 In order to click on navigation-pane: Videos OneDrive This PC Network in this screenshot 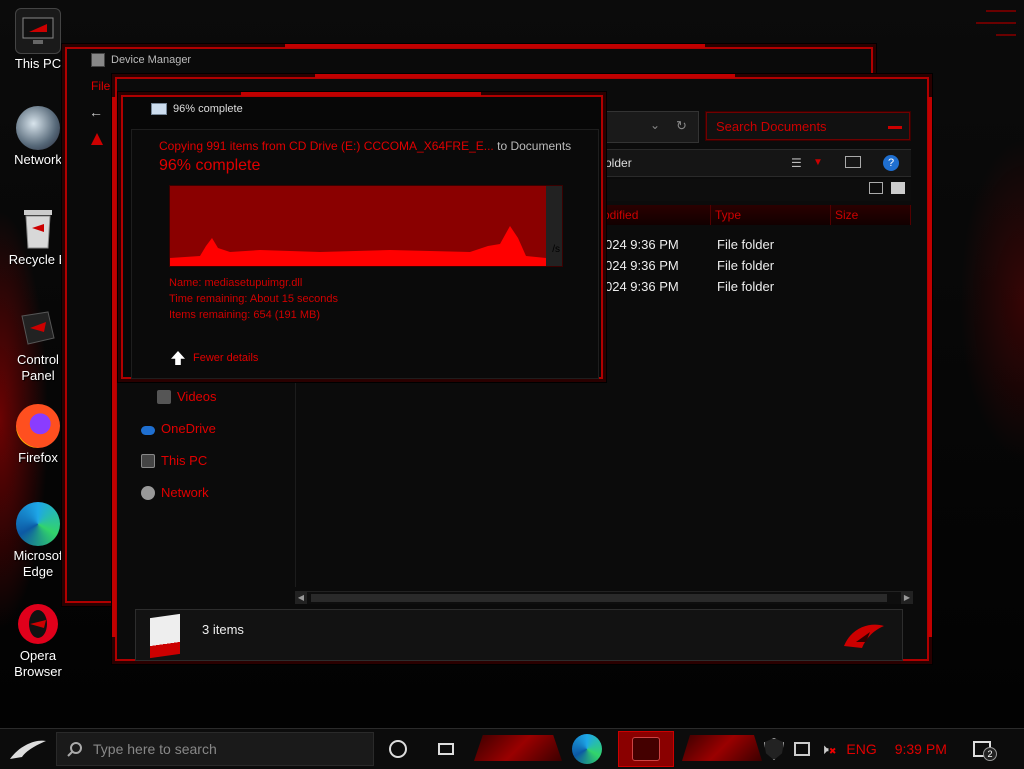, I will do `click(211, 477)`.